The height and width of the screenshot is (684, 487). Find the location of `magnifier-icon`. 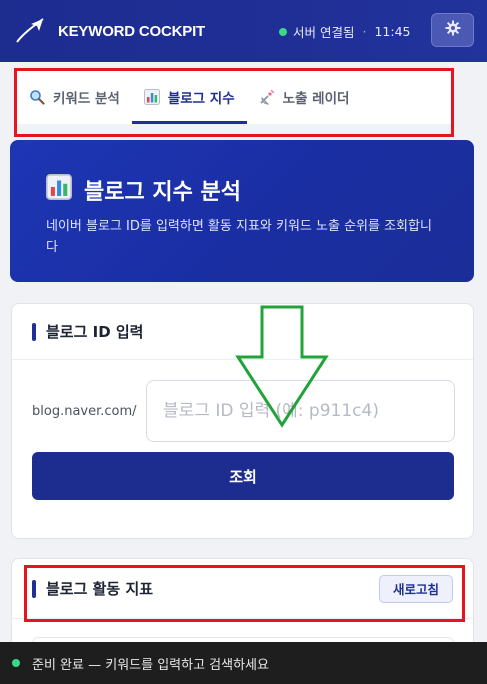

magnifier-icon is located at coordinates (37, 97).